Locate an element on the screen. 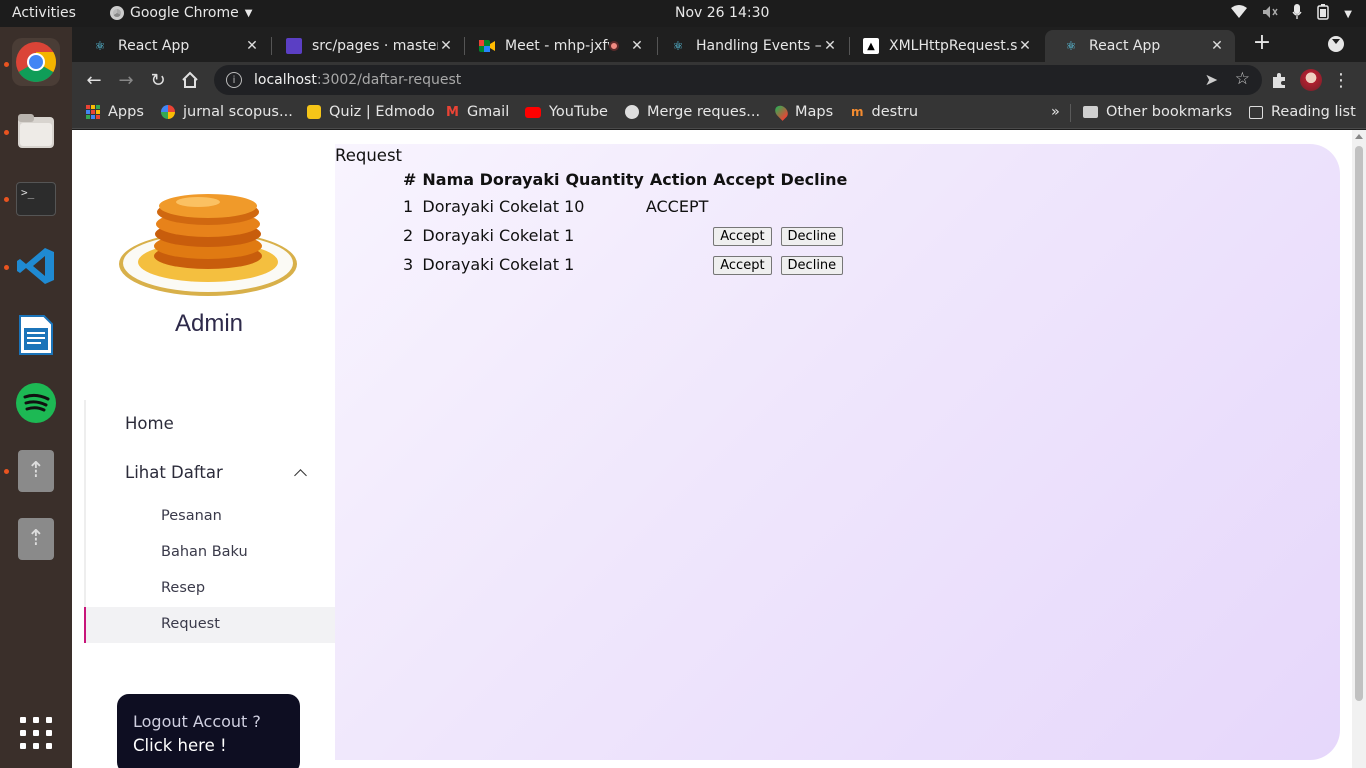  url-host: localhost is located at coordinates (285, 80).